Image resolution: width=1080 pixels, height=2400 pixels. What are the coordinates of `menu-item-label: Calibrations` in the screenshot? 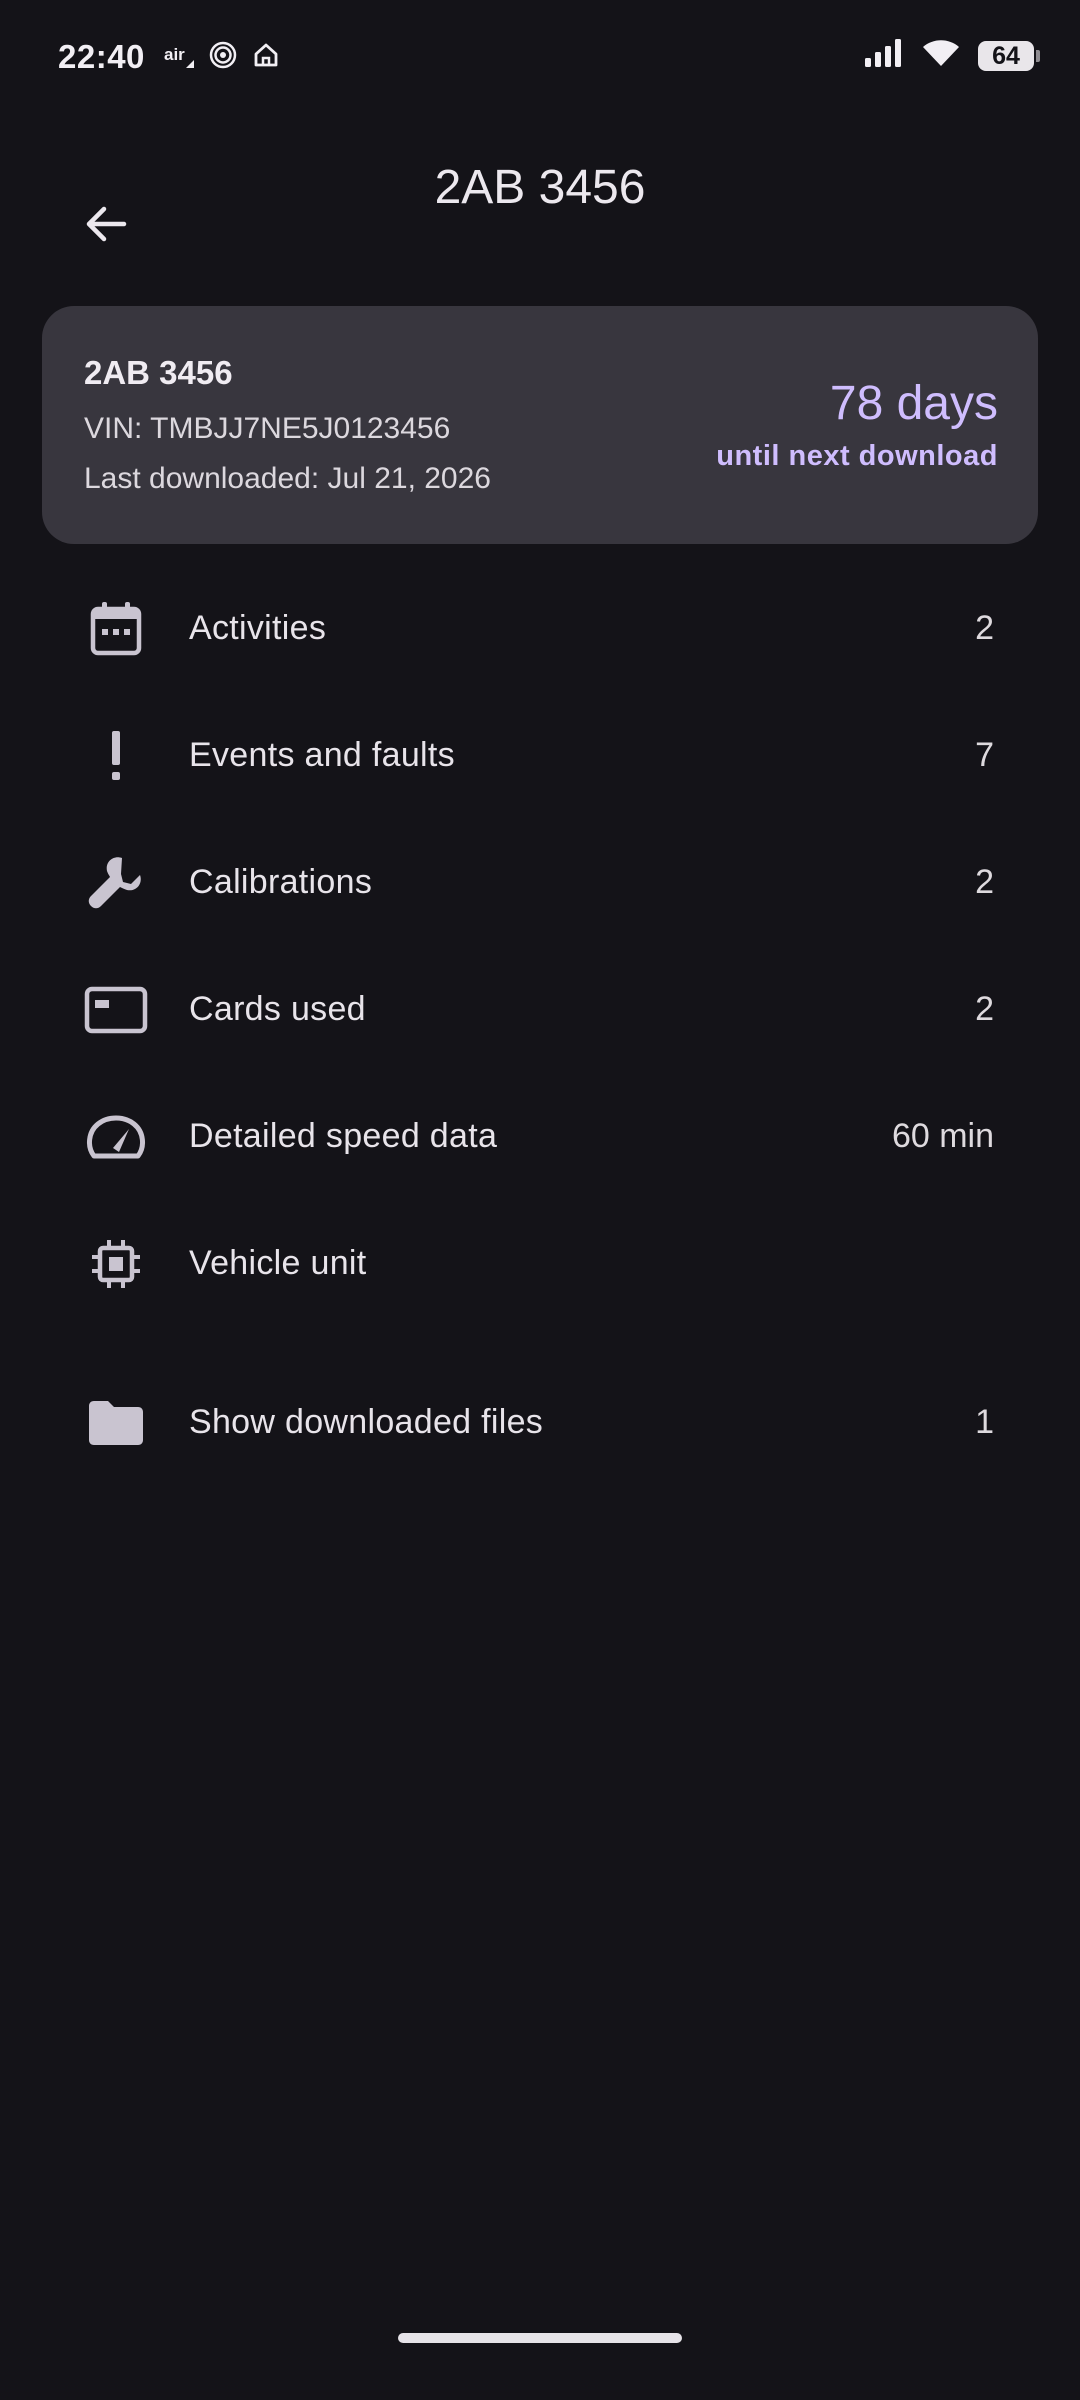 It's located at (281, 882).